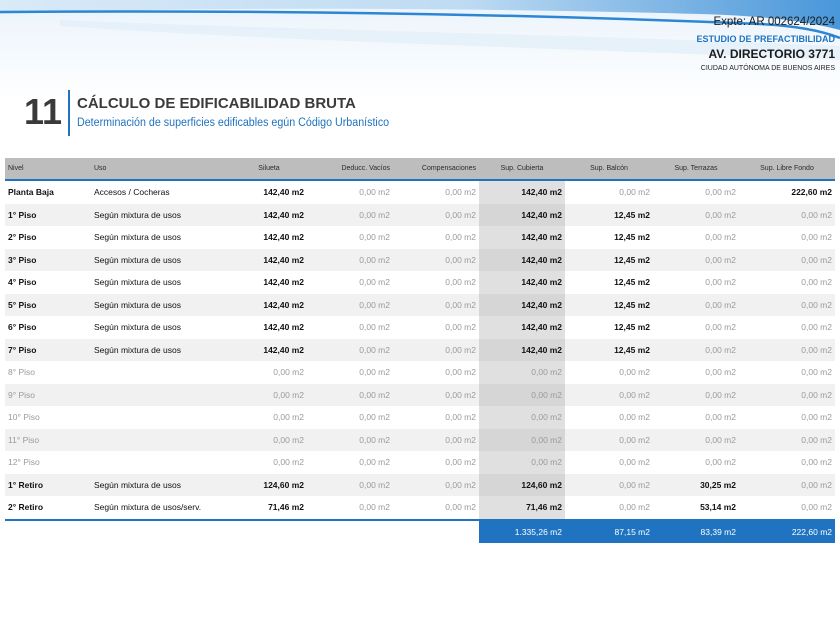 The width and height of the screenshot is (840, 630). What do you see at coordinates (161, 169) in the screenshot?
I see `col-header-uso: Uso` at bounding box center [161, 169].